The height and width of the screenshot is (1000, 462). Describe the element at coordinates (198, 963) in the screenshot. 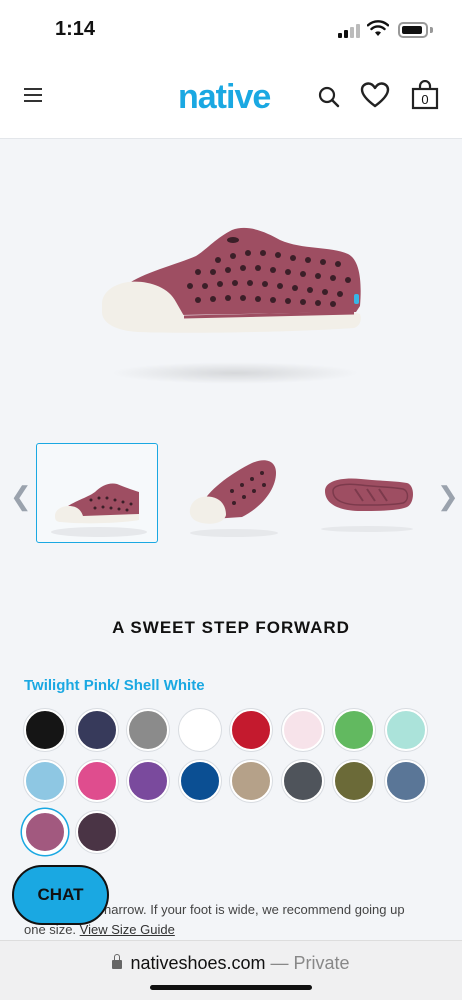

I see `url-domain: nativeshoes.com` at that location.